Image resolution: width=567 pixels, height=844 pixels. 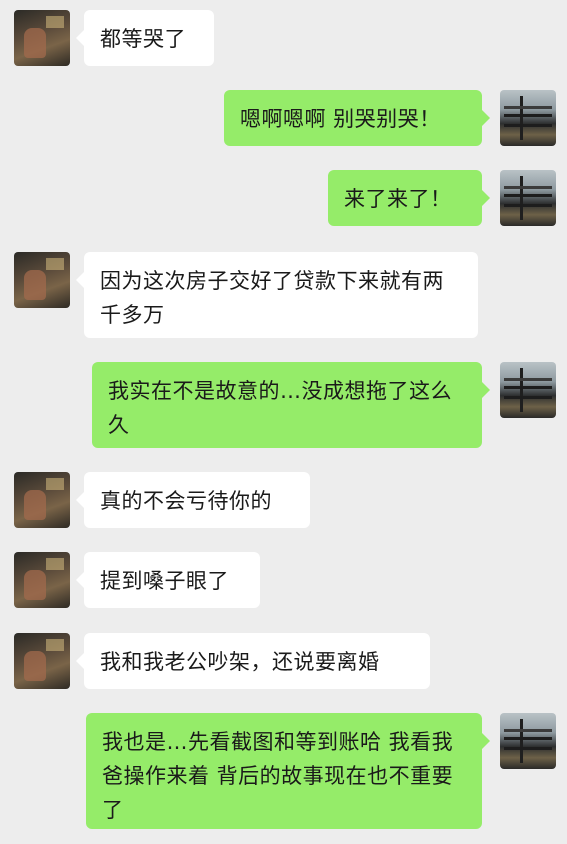 I want to click on message-bubble-incoming: 真的不会亏待你的, so click(x=193, y=500).